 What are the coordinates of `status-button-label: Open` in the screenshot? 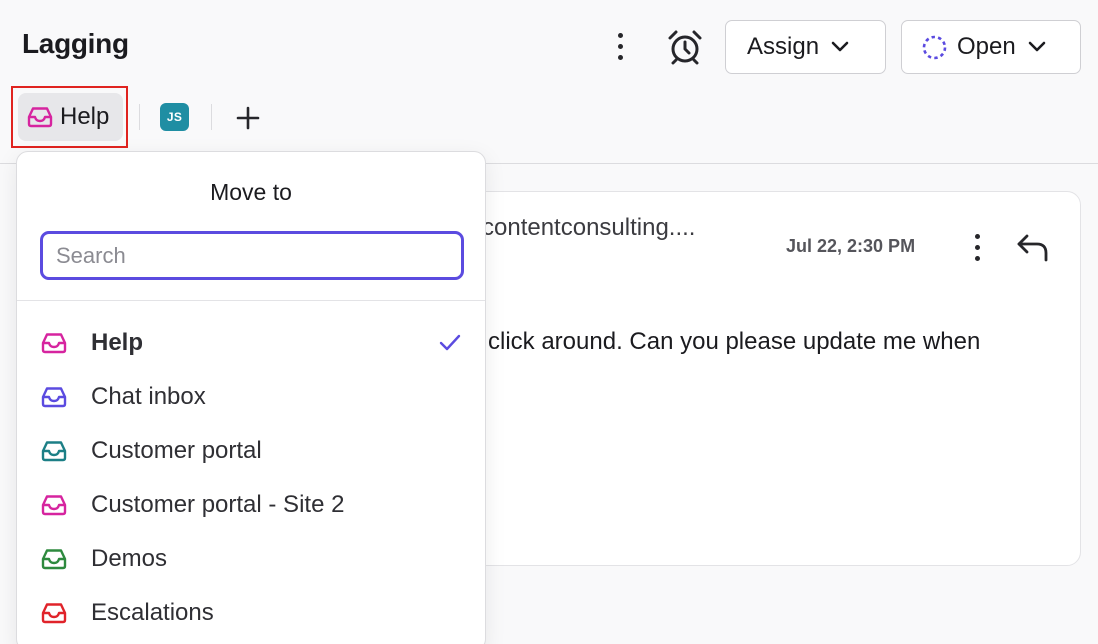 It's located at (986, 46).